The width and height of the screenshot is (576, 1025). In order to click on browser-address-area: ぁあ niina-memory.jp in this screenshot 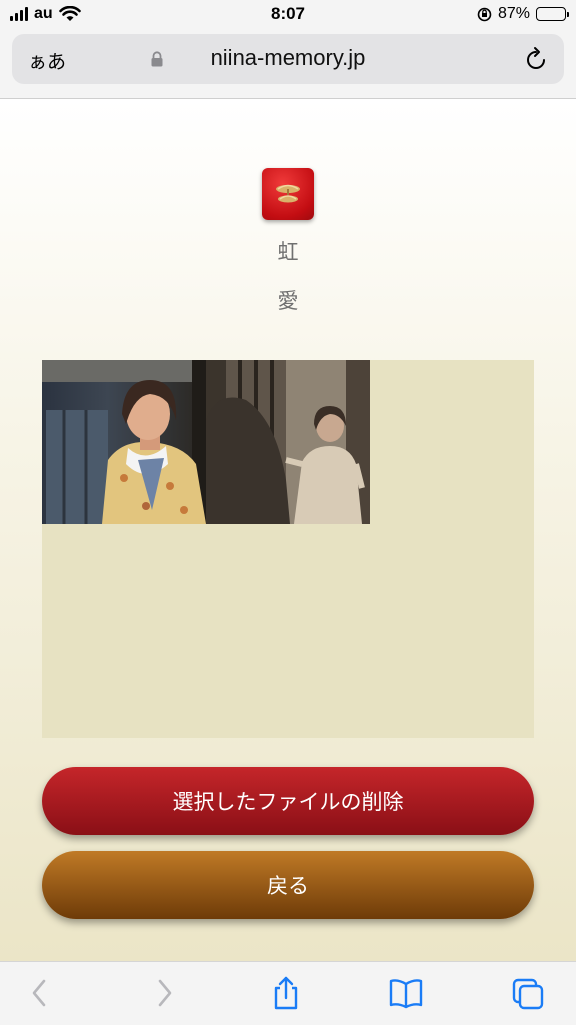, I will do `click(288, 64)`.